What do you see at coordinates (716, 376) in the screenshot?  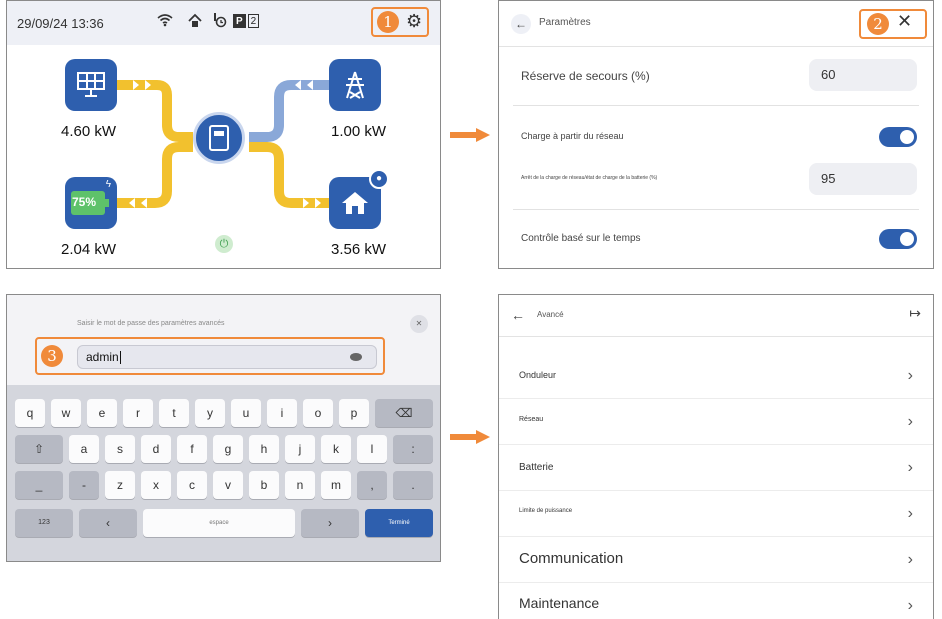 I see `menu-item-inverter: Onduleur ›` at bounding box center [716, 376].